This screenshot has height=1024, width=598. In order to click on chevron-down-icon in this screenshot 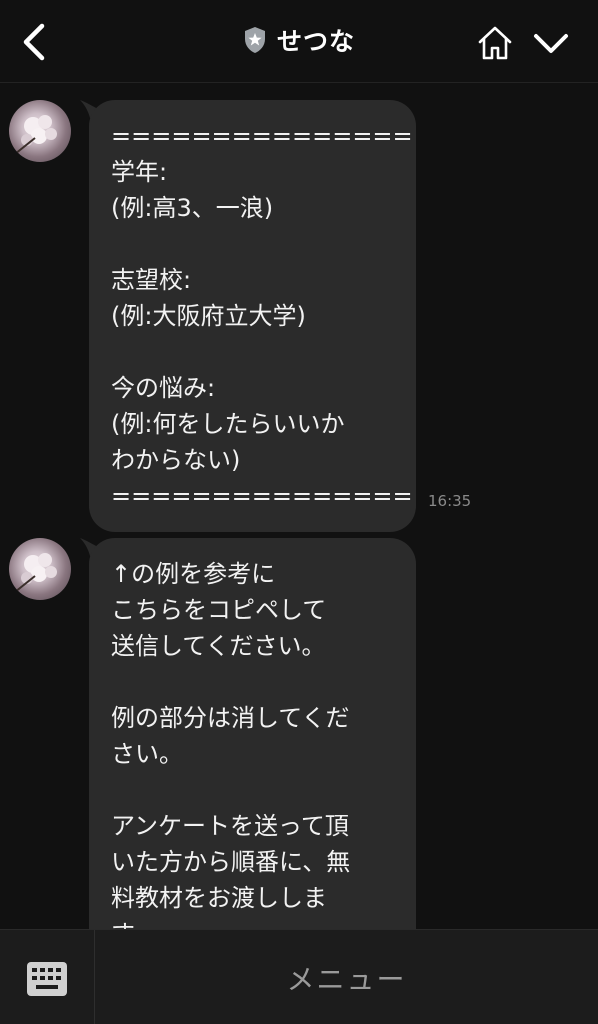, I will do `click(551, 43)`.